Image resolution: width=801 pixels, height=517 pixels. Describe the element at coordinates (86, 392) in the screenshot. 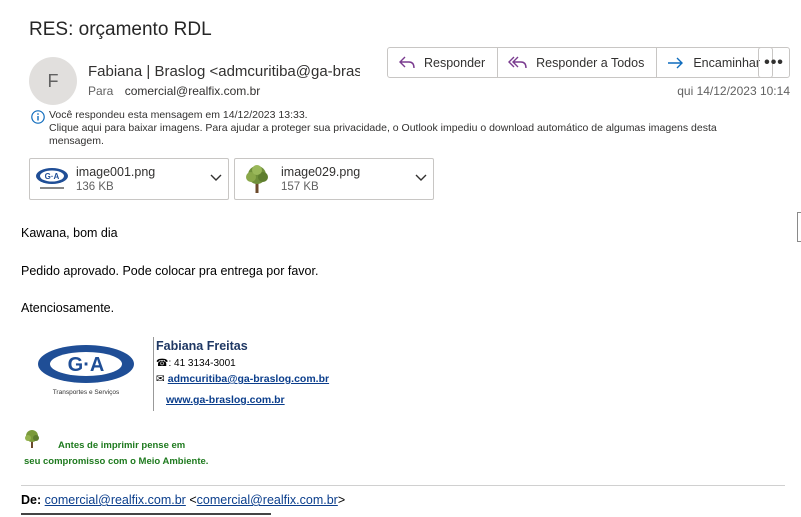

I see `logo-tagline: Transportes e Serviços` at that location.